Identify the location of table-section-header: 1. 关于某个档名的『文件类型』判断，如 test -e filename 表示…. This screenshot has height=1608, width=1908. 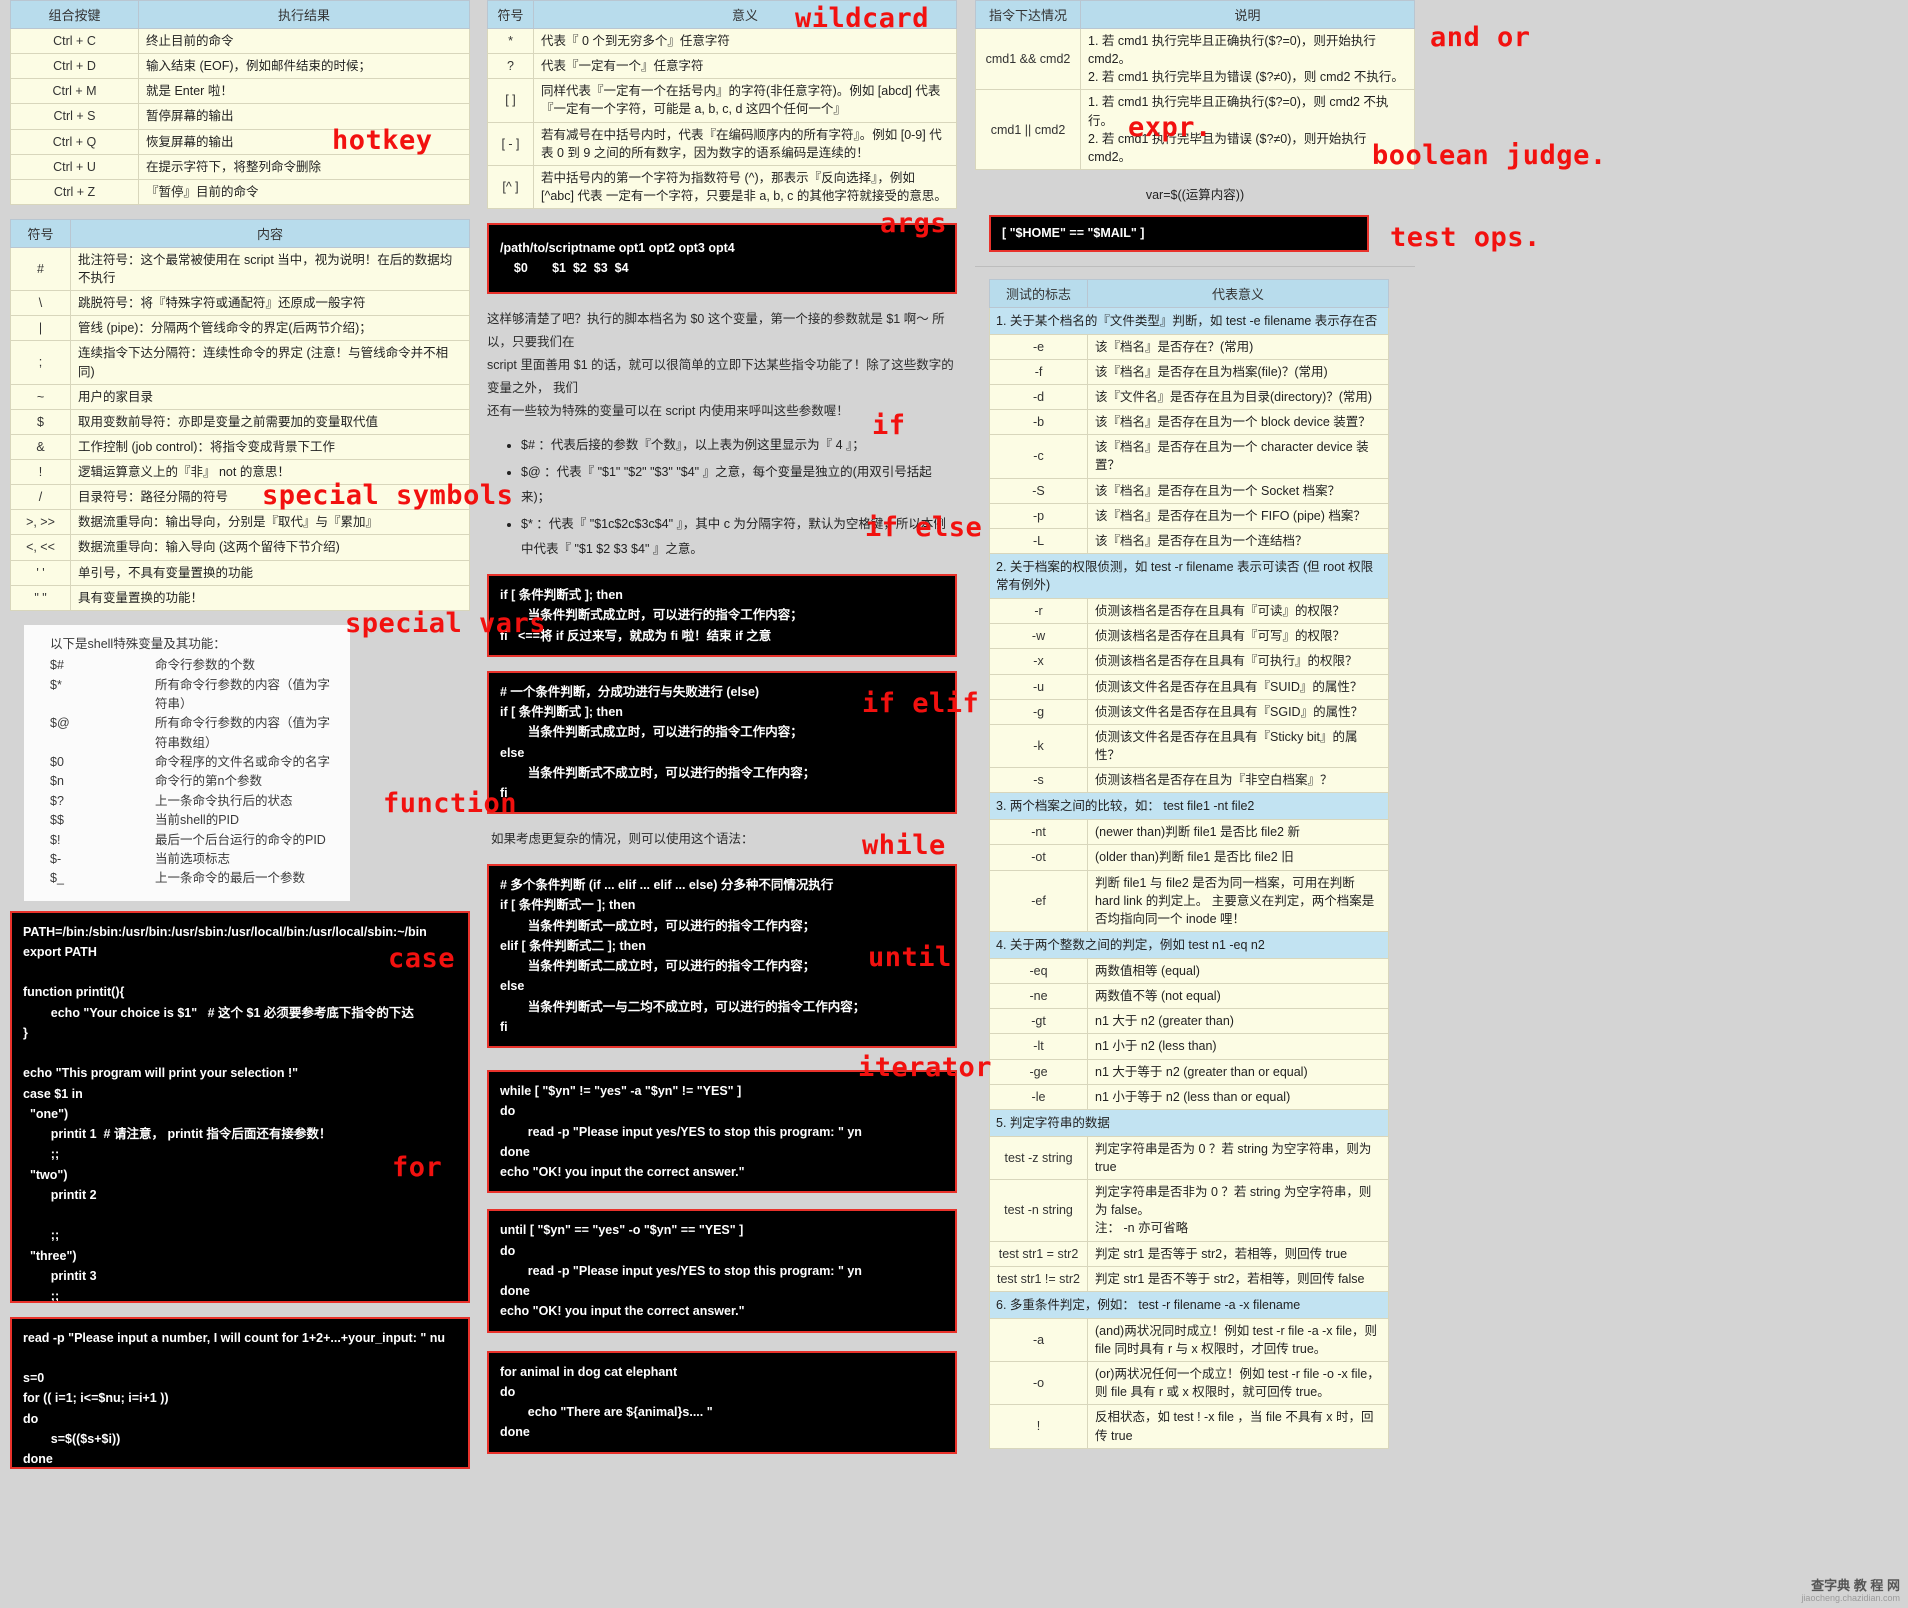
(1189, 320).